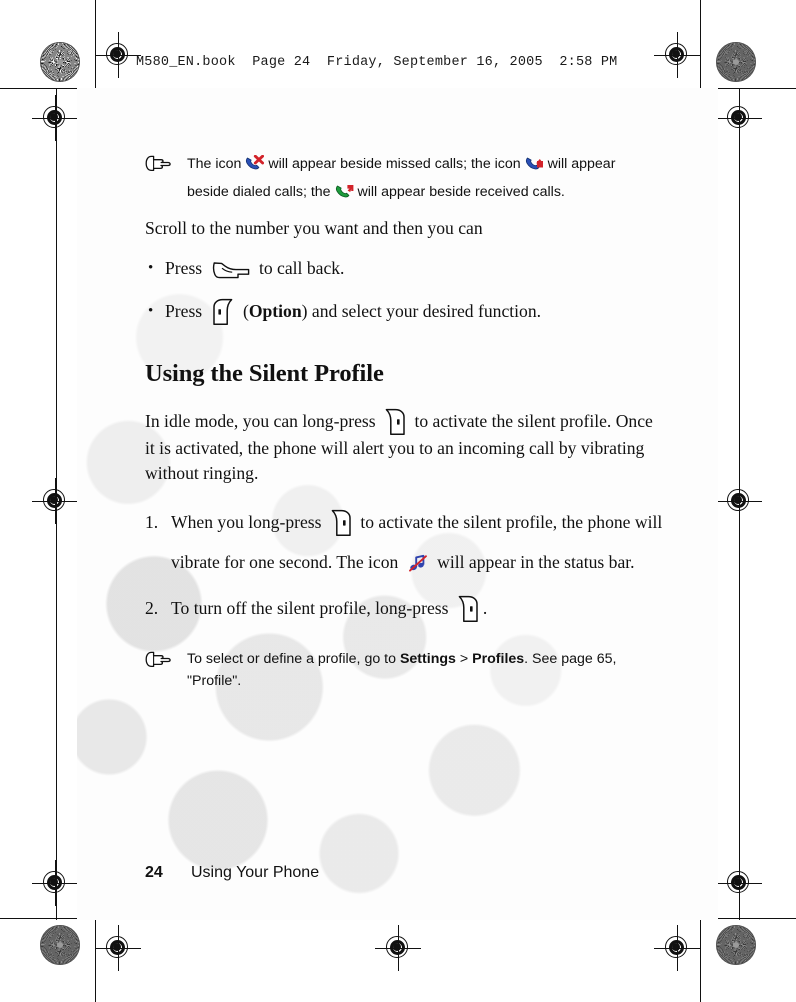  Describe the element at coordinates (534, 163) in the screenshot. I see `dialed-call-icon` at that location.